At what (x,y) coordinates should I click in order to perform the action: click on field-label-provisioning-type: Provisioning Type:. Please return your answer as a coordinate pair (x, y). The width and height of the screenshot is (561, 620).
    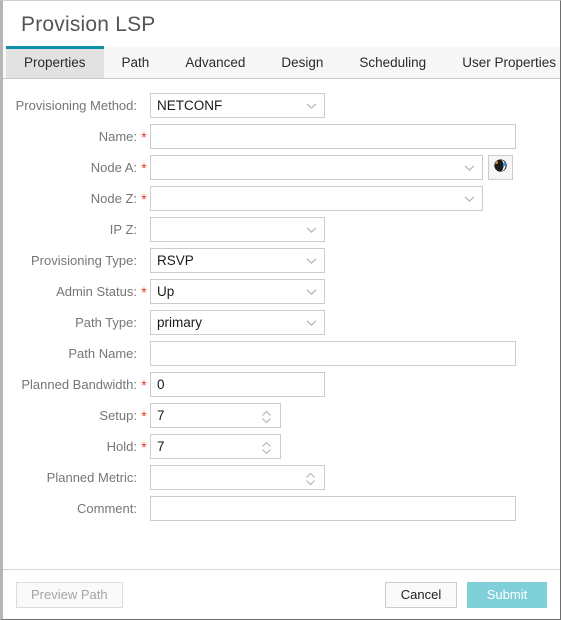
    Looking at the image, I should click on (84, 260).